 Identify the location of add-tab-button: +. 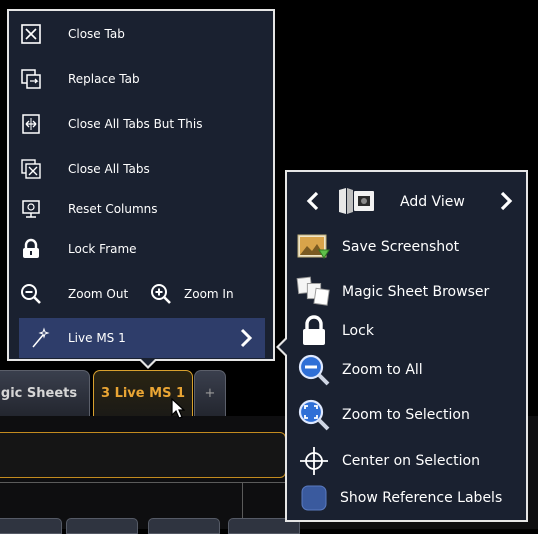
(210, 393).